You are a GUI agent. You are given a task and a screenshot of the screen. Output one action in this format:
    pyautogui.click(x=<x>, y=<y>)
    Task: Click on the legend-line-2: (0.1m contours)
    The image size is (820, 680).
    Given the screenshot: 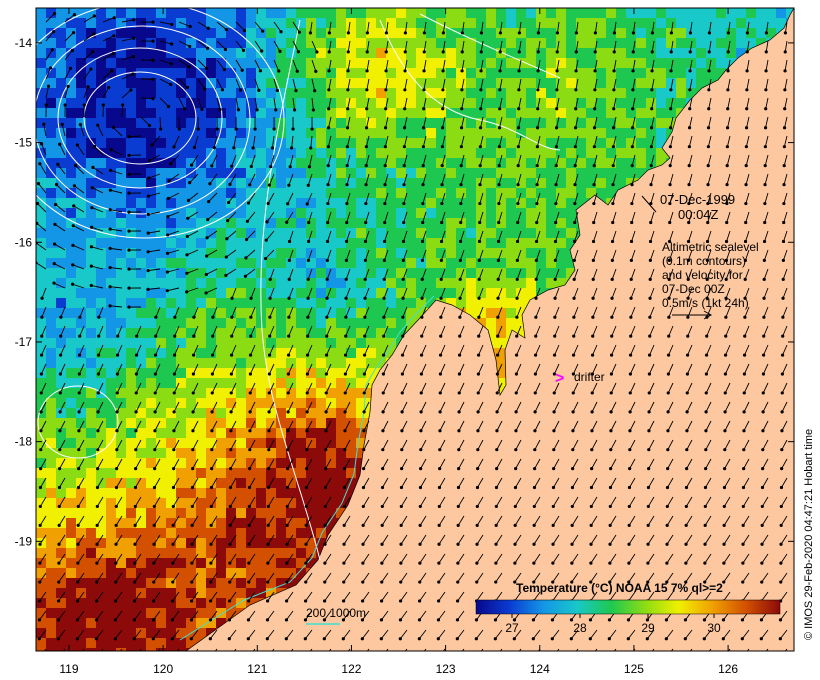 What is the action you would take?
    pyautogui.click(x=704, y=261)
    